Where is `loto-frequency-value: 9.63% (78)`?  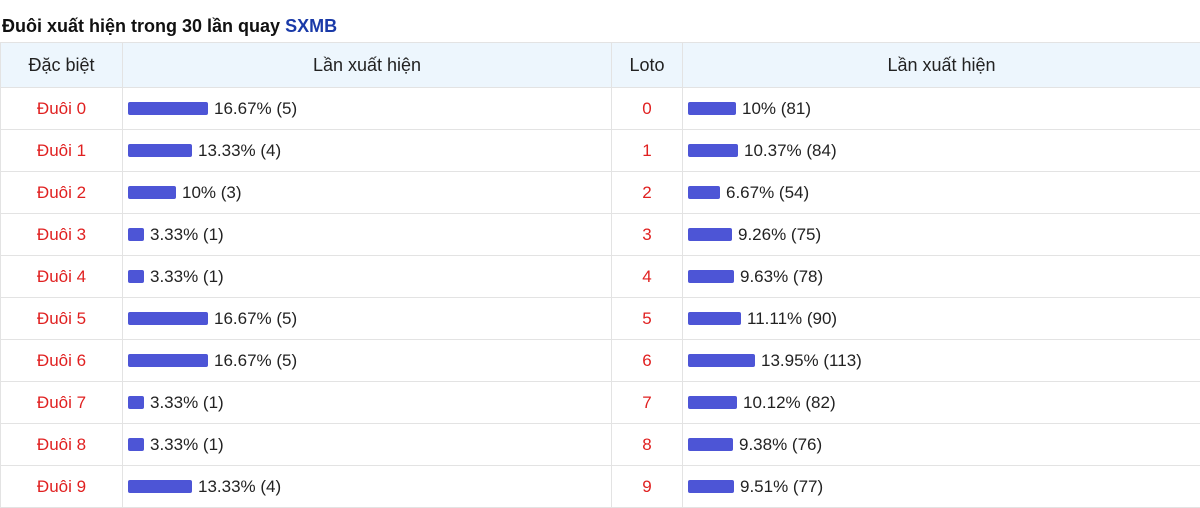
loto-frequency-value: 9.63% (78) is located at coordinates (782, 276).